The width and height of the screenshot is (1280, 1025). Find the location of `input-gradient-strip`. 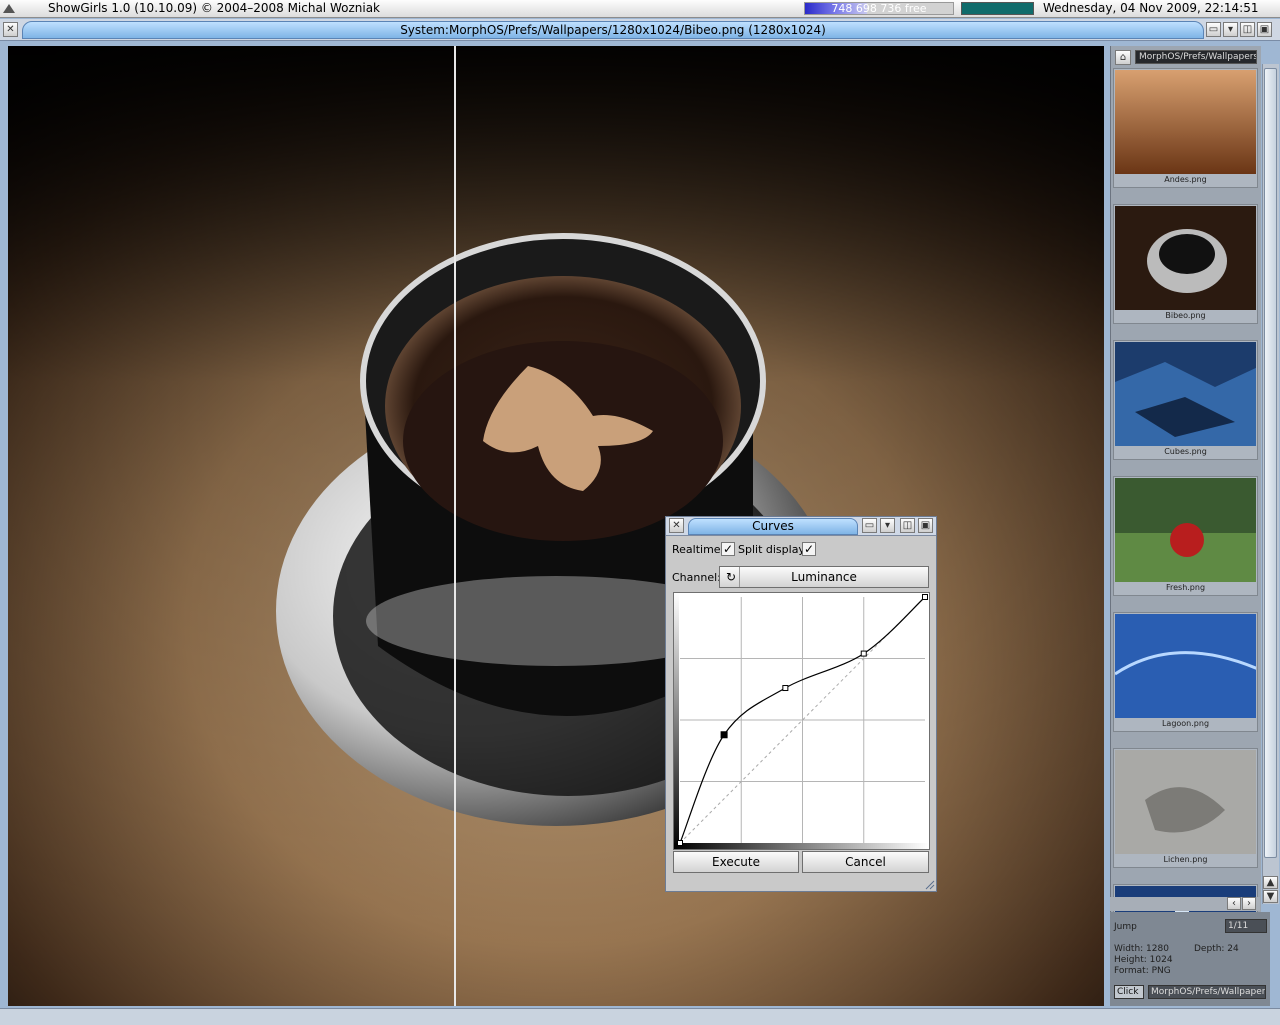

input-gradient-strip is located at coordinates (801, 846).